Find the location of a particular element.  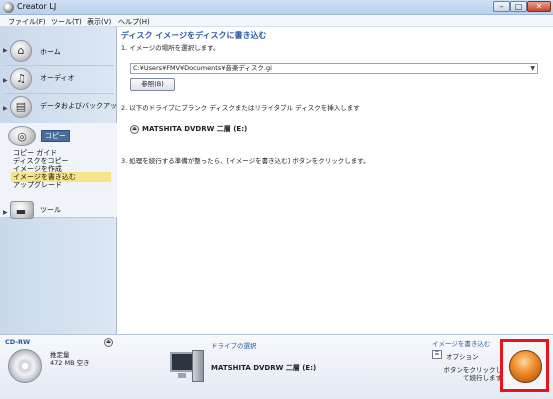

browse-button: 参照(B) is located at coordinates (152, 84).